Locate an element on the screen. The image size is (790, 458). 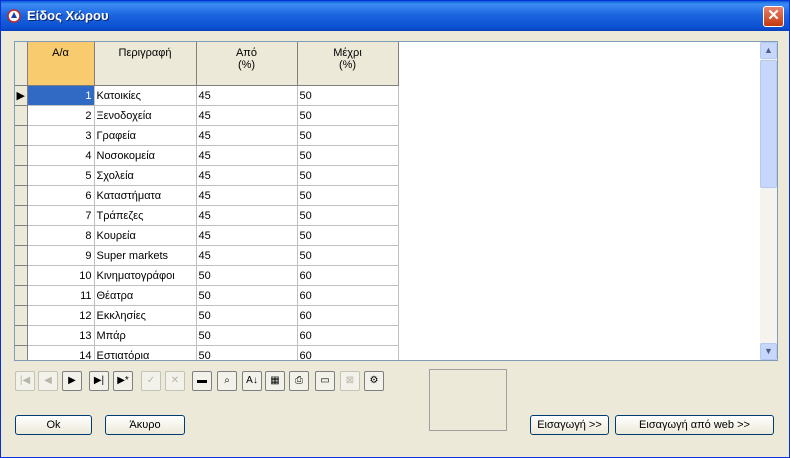
last-record-button: ▶| is located at coordinates (99, 381).